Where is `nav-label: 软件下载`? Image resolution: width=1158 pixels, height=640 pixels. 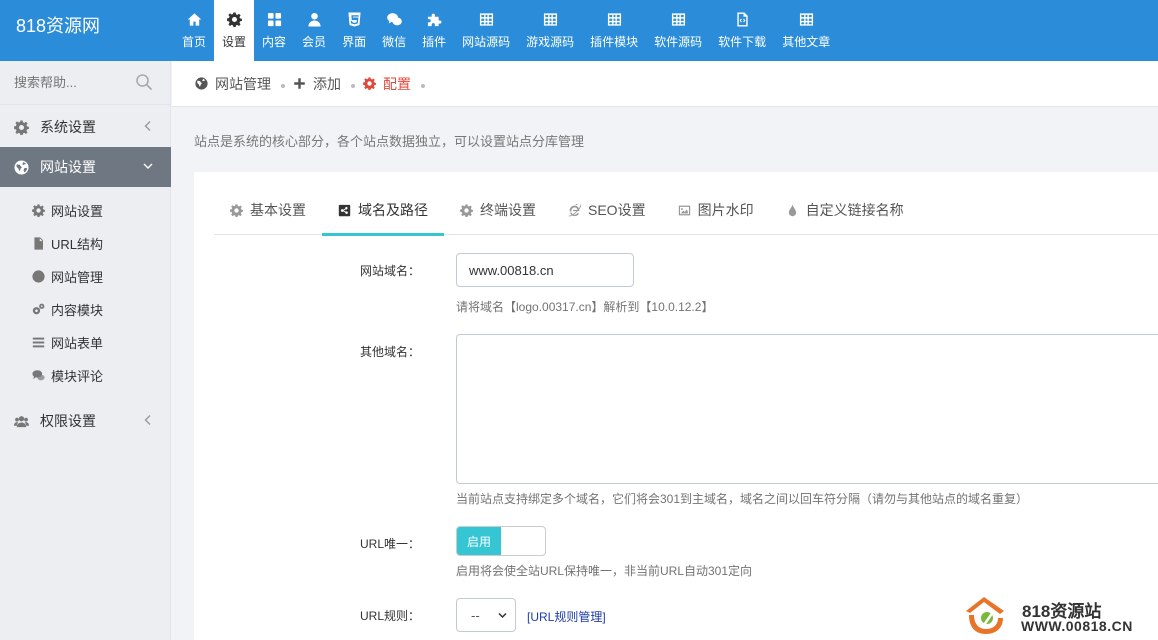 nav-label: 软件下载 is located at coordinates (742, 41).